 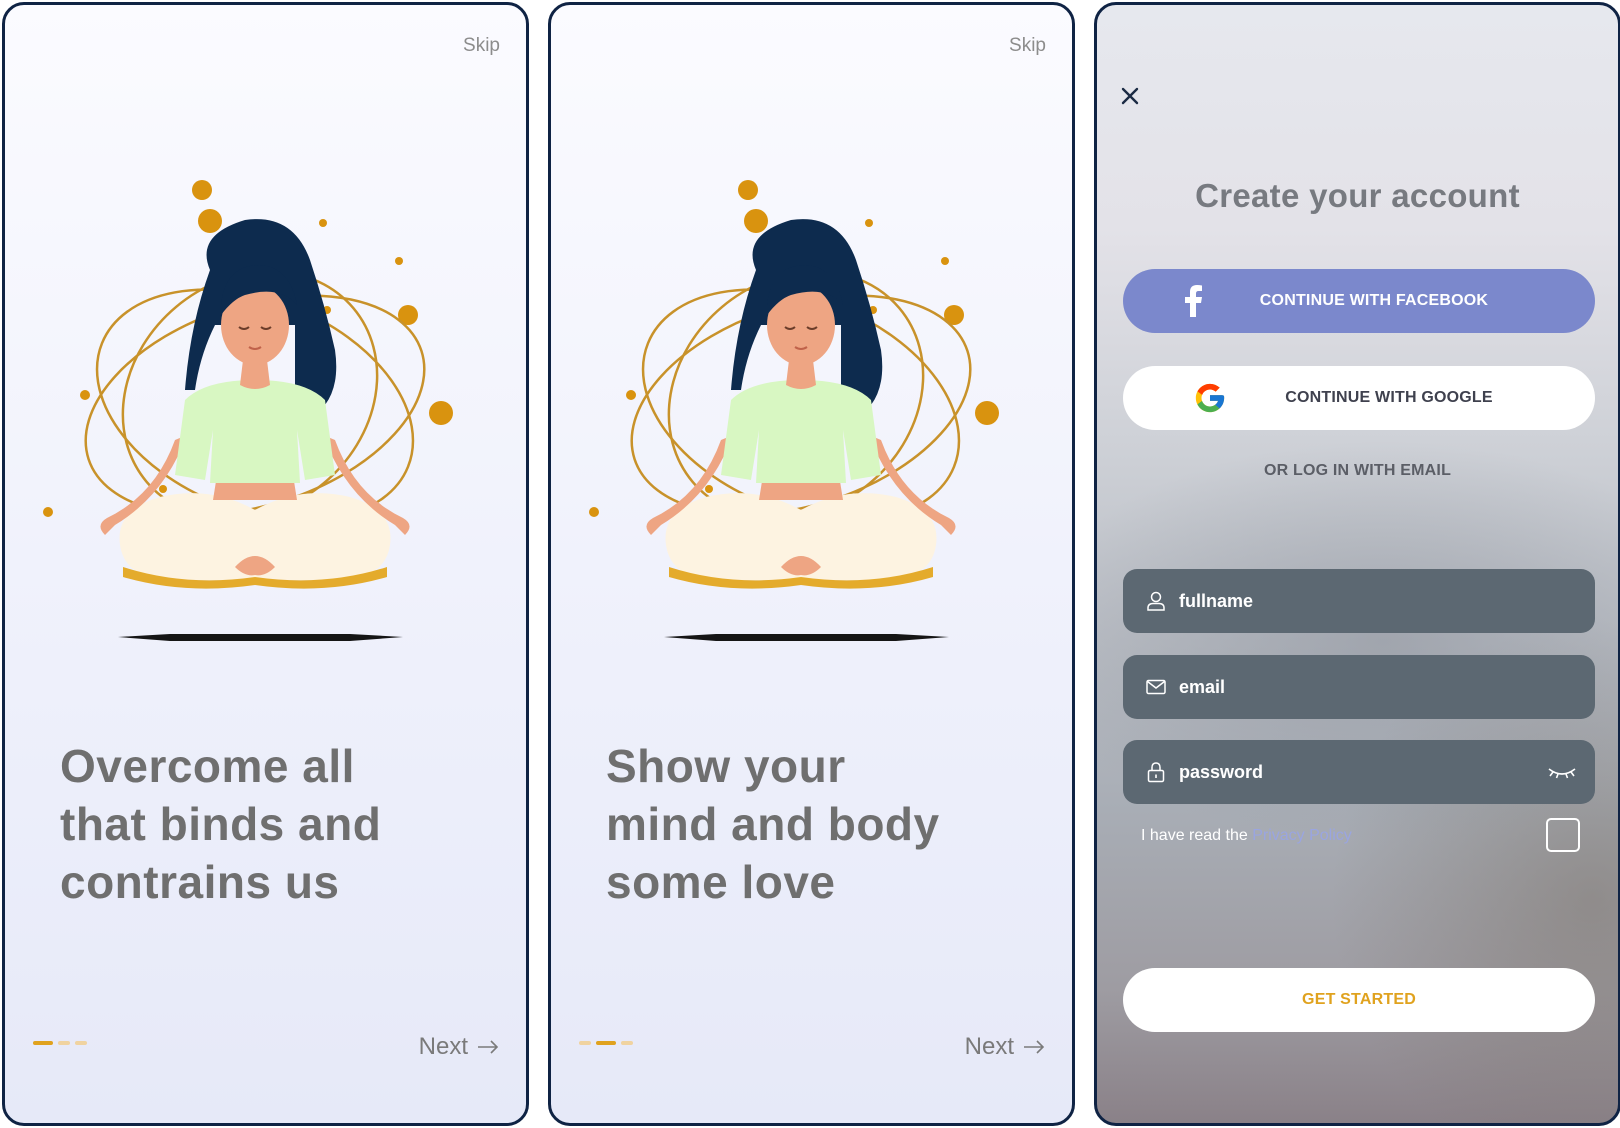 I want to click on privacy-policy-row: I have read the Privacy Policy, so click(x=1246, y=836).